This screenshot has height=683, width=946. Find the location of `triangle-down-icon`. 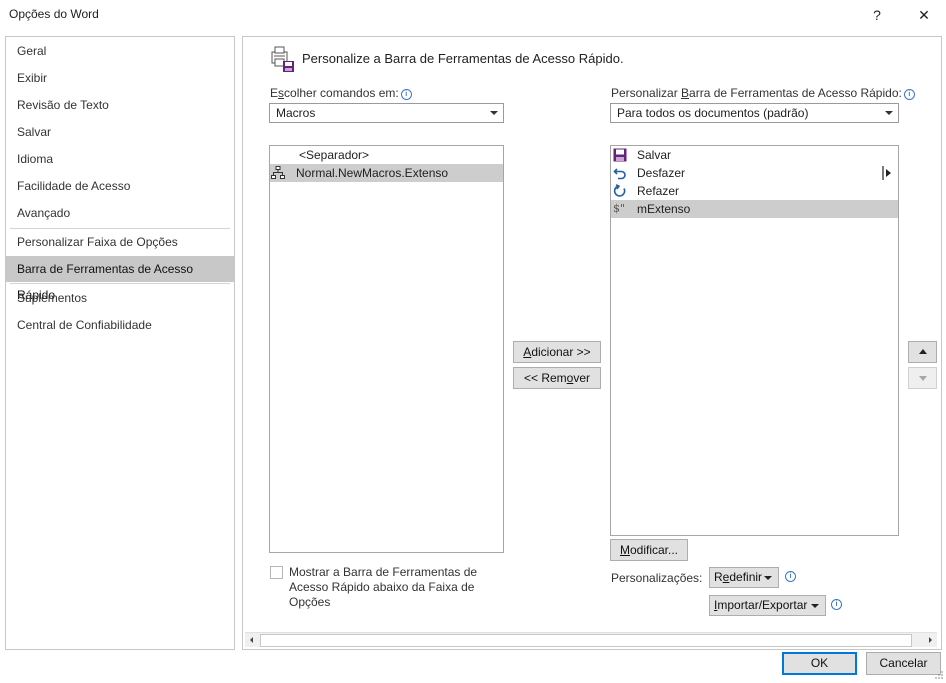

triangle-down-icon is located at coordinates (923, 378).